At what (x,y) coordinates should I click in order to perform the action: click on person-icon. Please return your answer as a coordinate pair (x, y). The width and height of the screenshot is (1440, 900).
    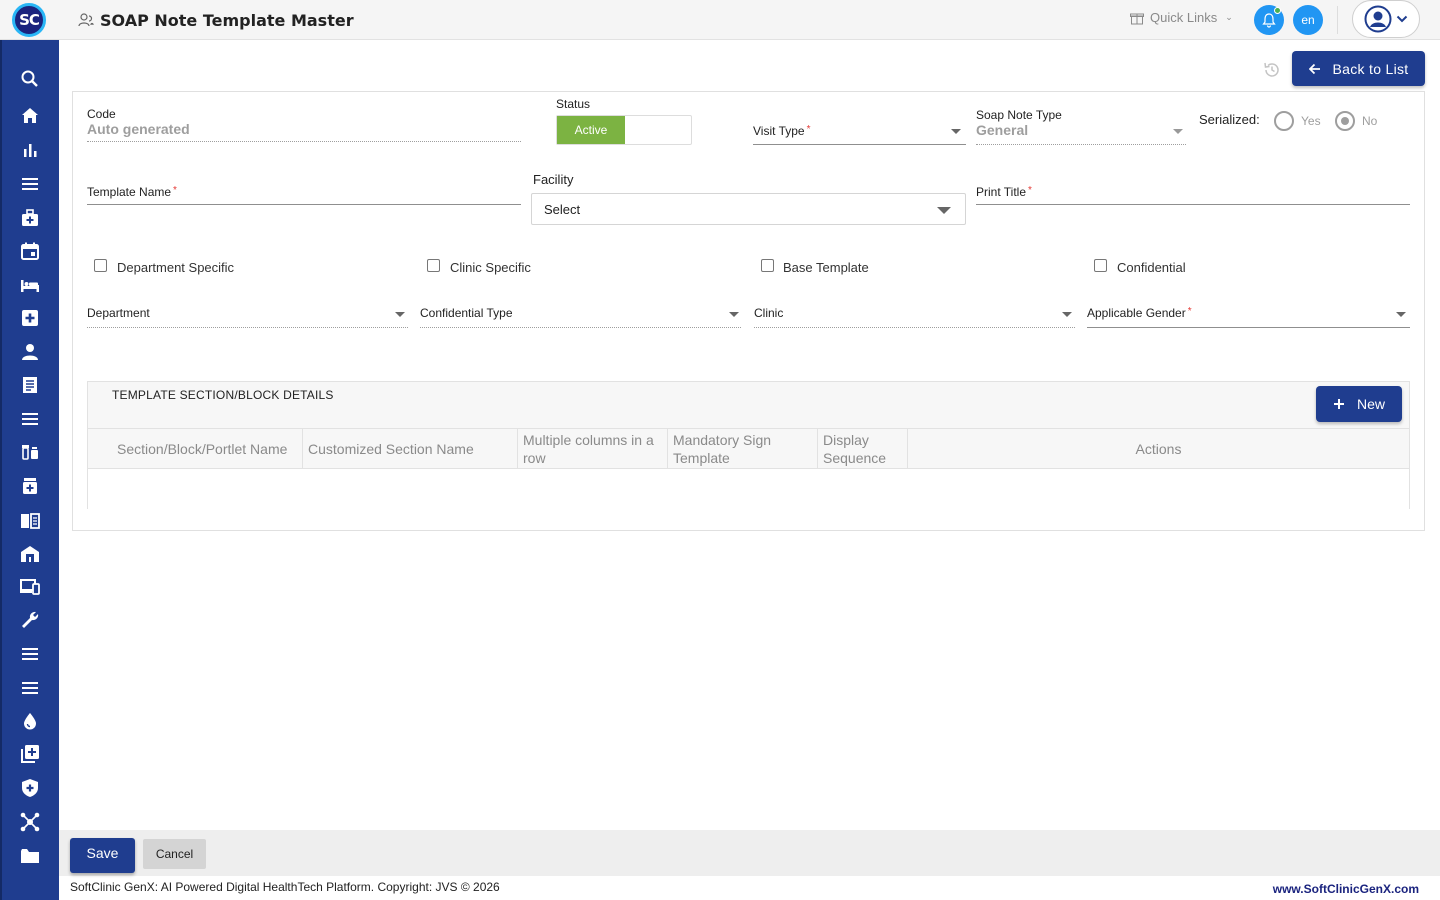
    Looking at the image, I should click on (30, 352).